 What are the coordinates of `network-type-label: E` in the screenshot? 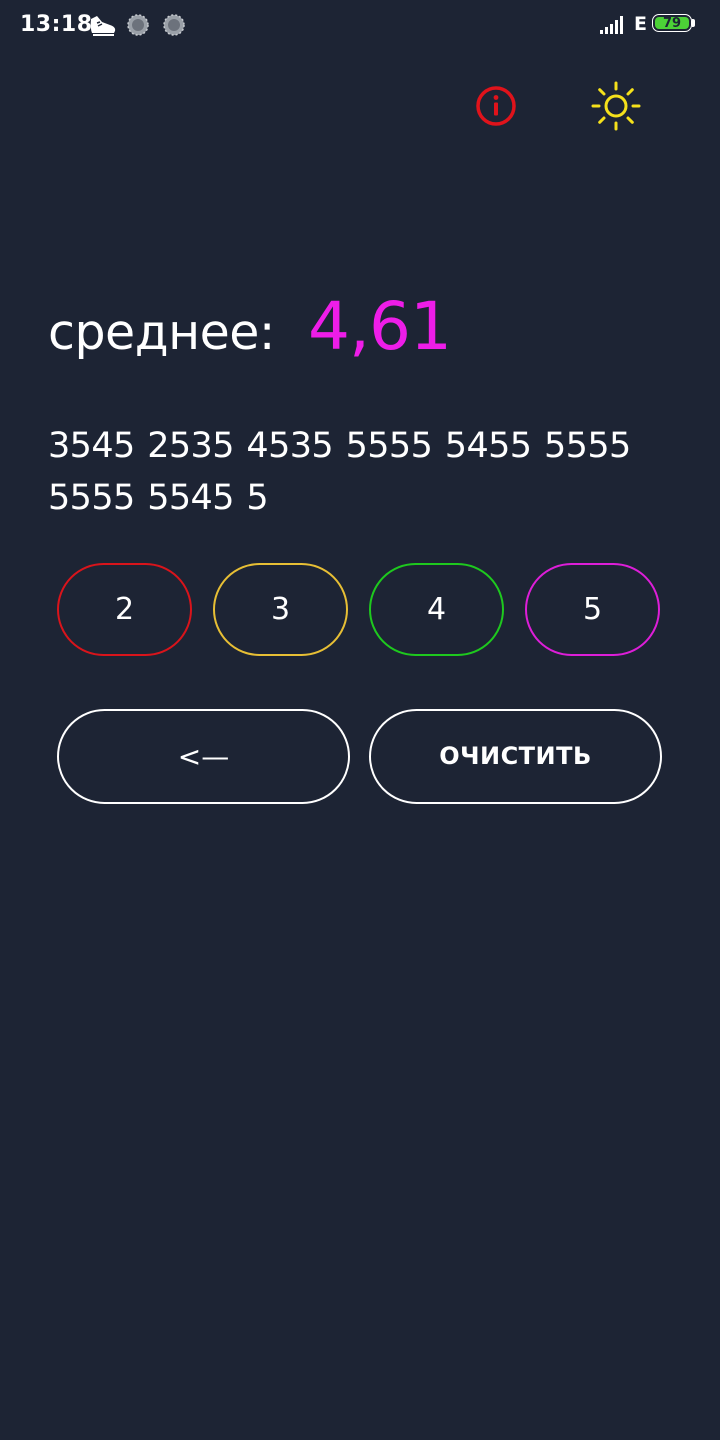 It's located at (640, 24).